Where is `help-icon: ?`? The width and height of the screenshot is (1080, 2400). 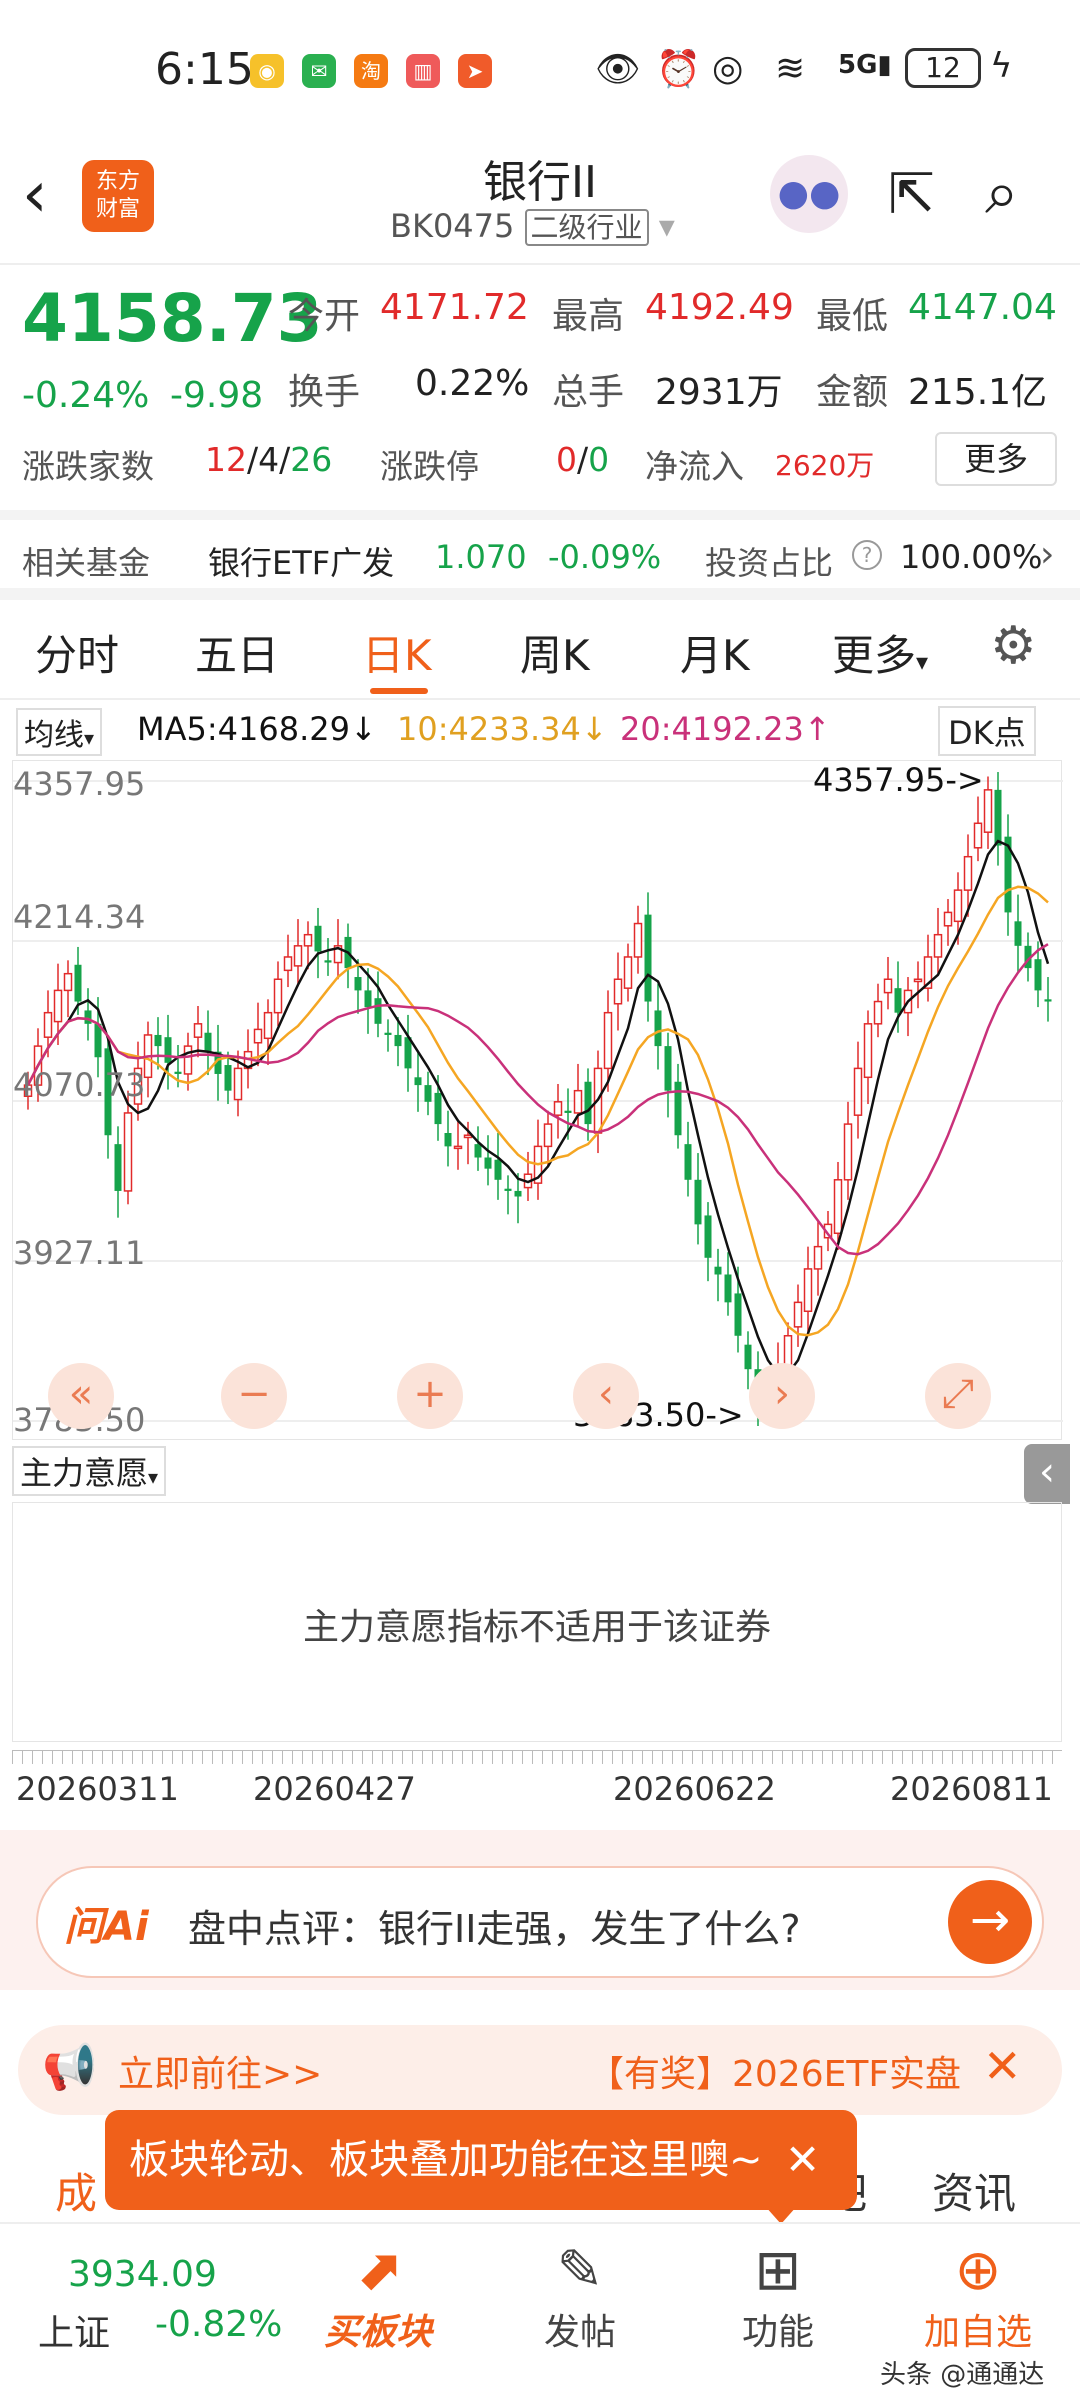 help-icon: ? is located at coordinates (867, 555).